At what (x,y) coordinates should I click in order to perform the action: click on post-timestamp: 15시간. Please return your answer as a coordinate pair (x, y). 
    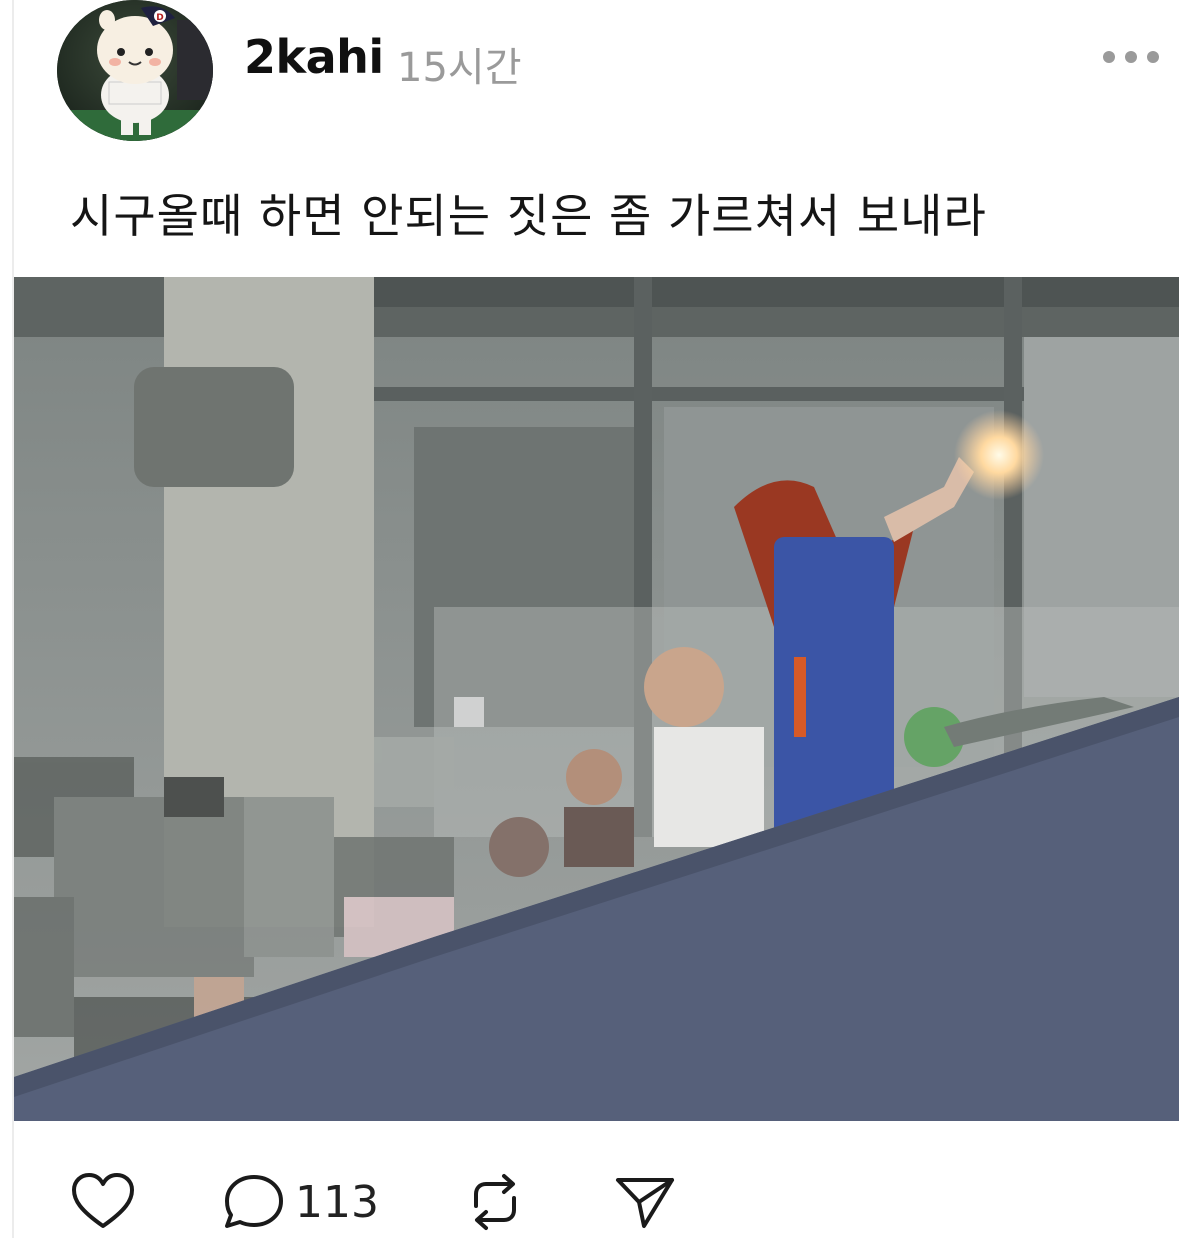
    Looking at the image, I should click on (459, 68).